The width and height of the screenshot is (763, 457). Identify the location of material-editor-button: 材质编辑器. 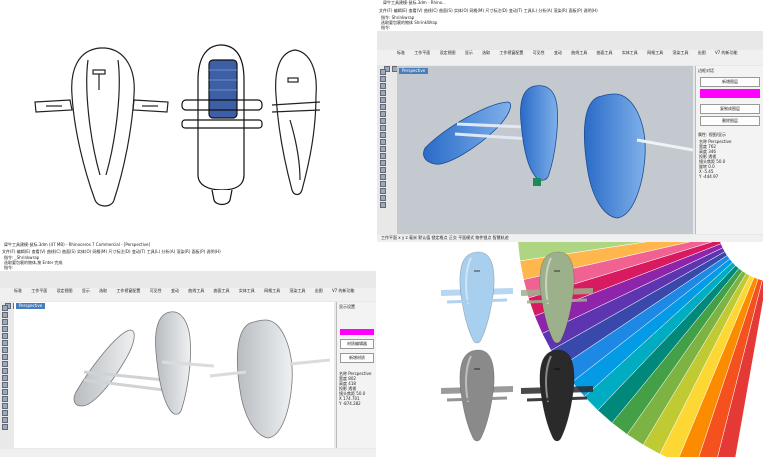
(357, 344).